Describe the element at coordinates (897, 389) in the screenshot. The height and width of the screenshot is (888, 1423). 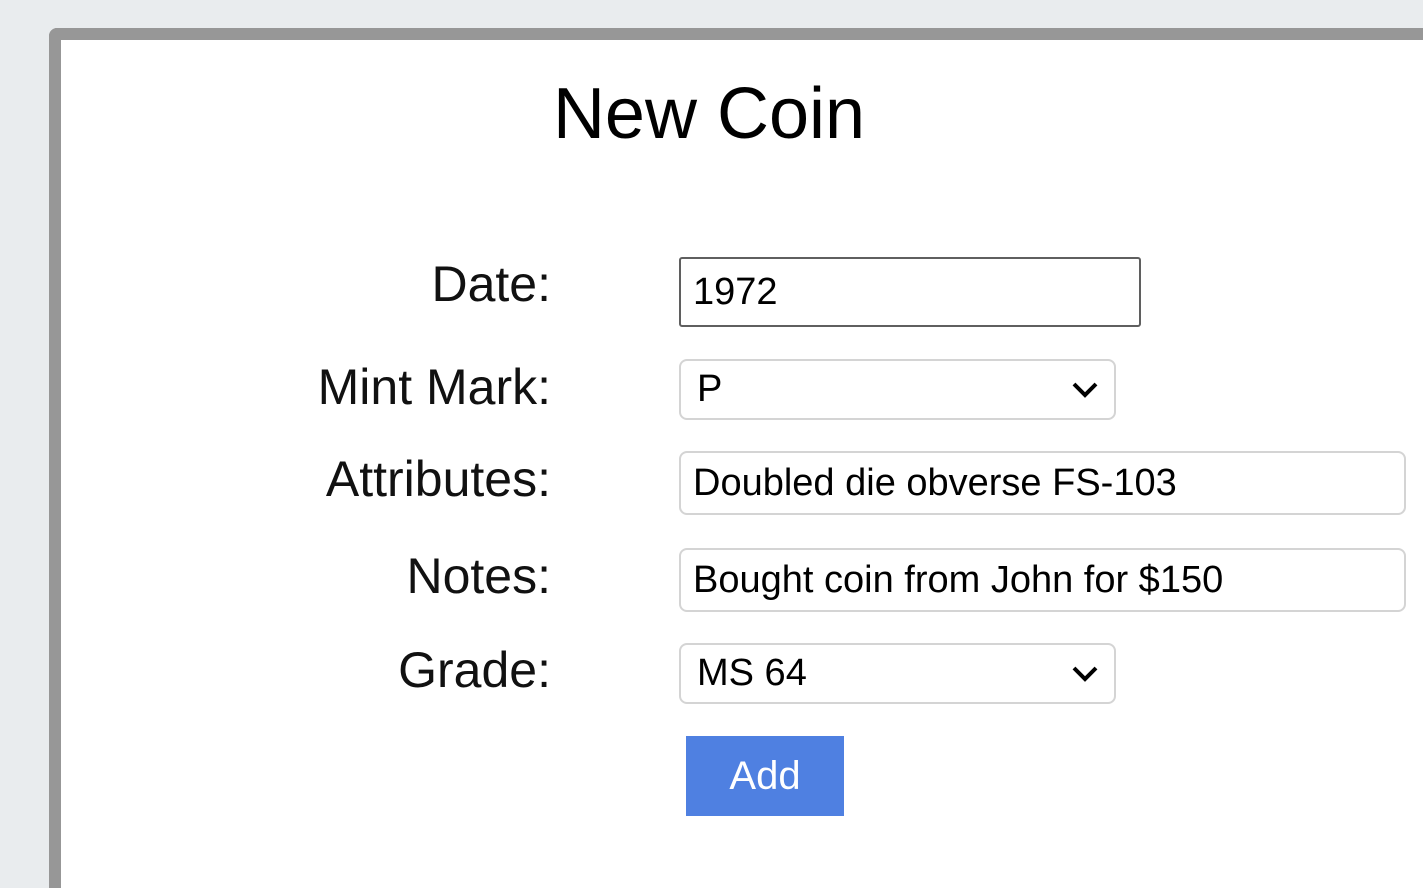
I see `mint-mark-select: P` at that location.